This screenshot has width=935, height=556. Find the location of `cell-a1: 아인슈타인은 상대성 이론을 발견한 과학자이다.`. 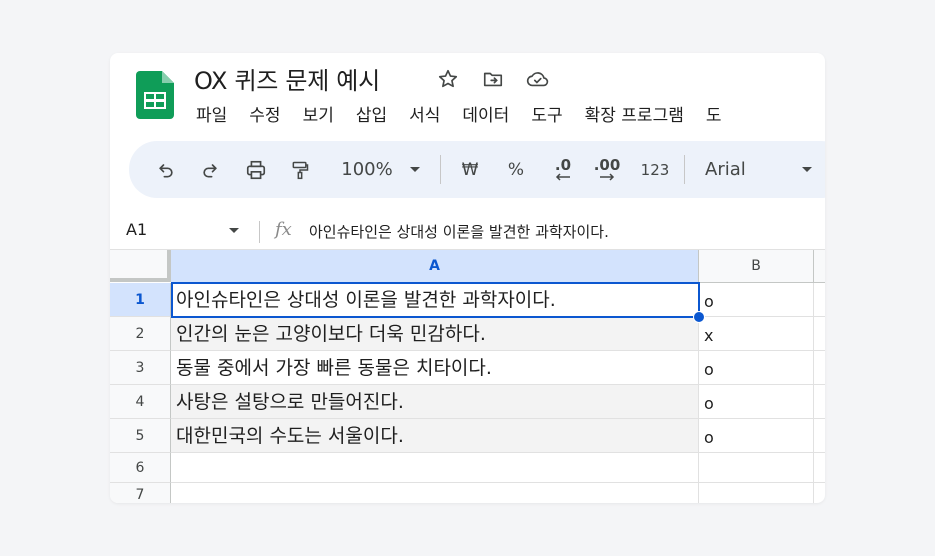

cell-a1: 아인슈타인은 상대성 이론을 발견한 과학자이다. is located at coordinates (435, 300).